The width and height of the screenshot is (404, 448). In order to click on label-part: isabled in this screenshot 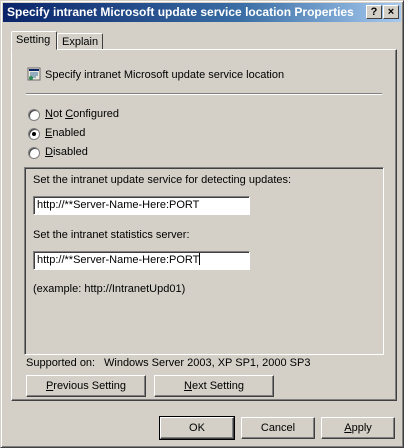, I will do `click(70, 152)`.